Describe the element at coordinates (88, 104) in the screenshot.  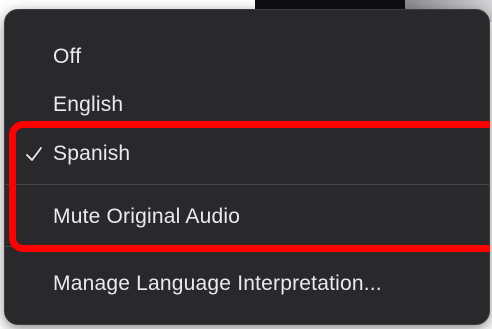
I see `menu-item-label: English` at that location.